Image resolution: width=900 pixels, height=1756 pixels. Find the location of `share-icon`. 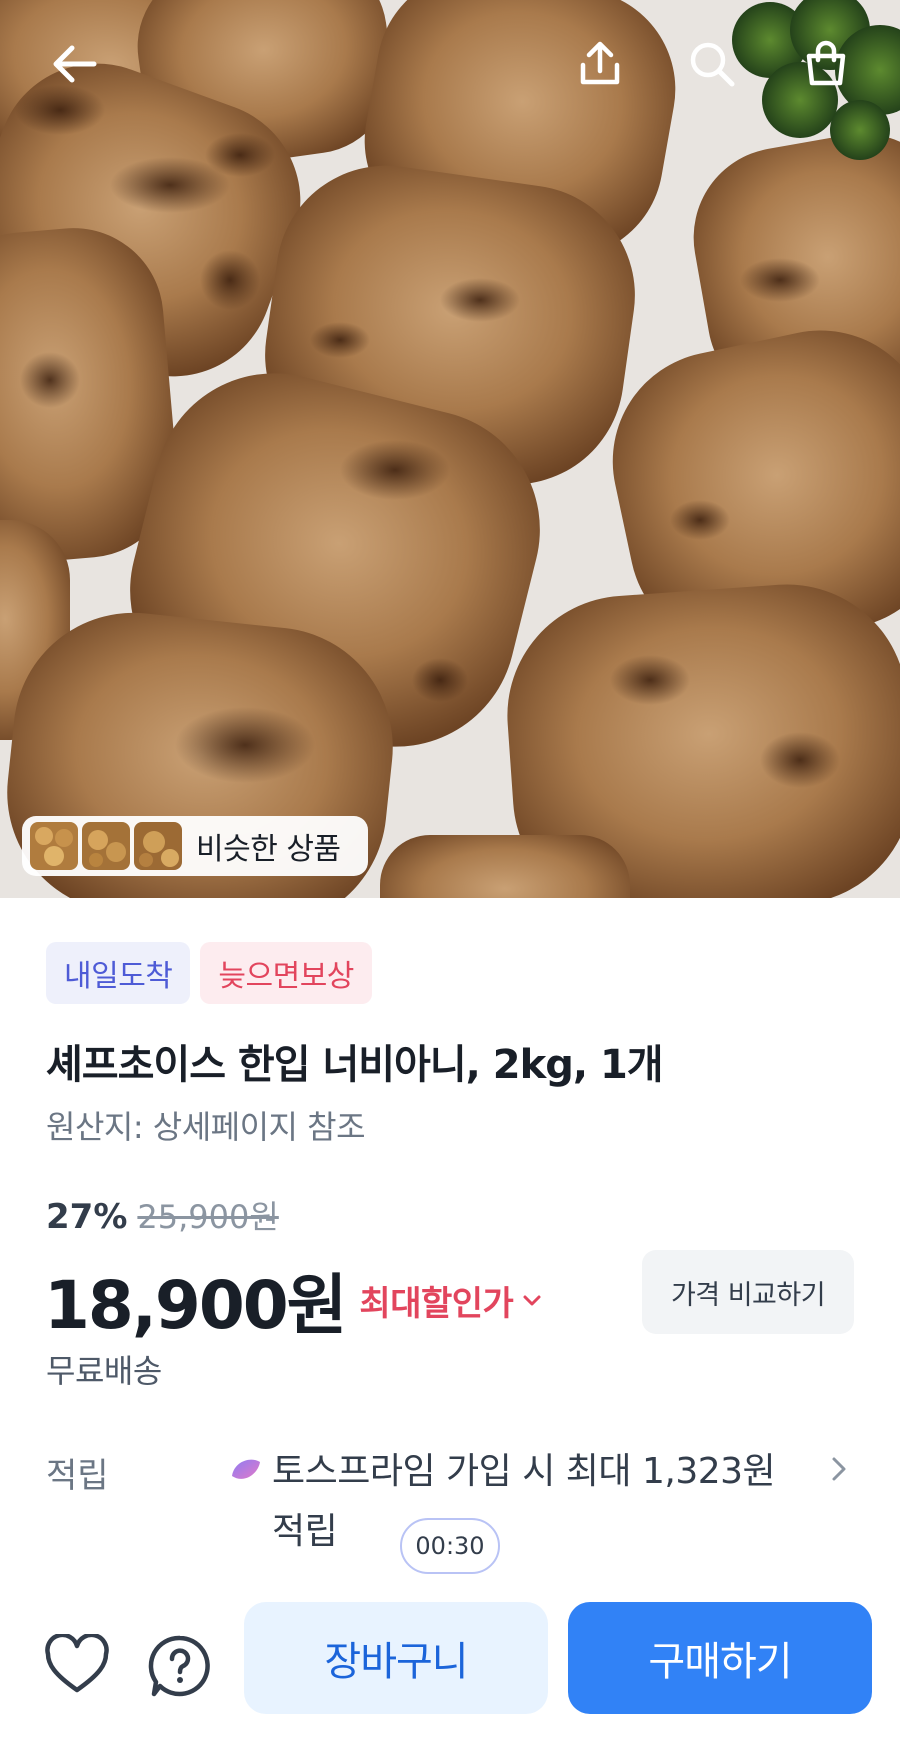

share-icon is located at coordinates (600, 63).